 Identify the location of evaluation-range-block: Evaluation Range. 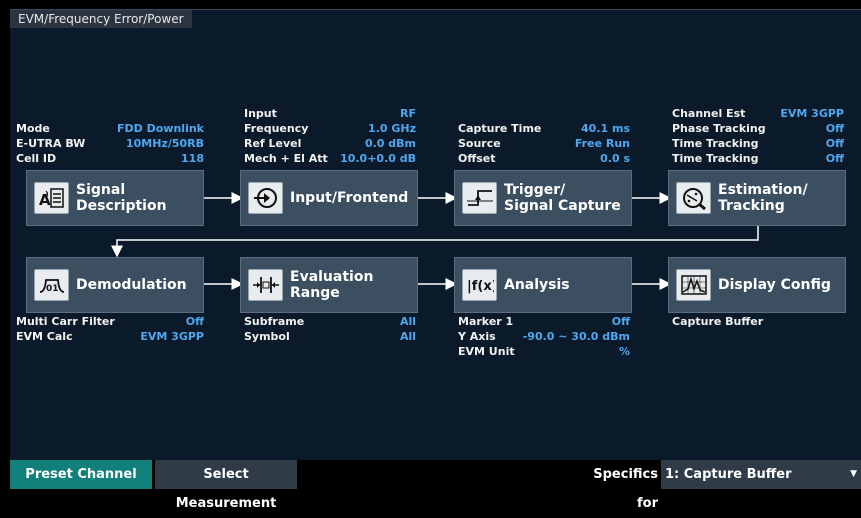
(329, 285).